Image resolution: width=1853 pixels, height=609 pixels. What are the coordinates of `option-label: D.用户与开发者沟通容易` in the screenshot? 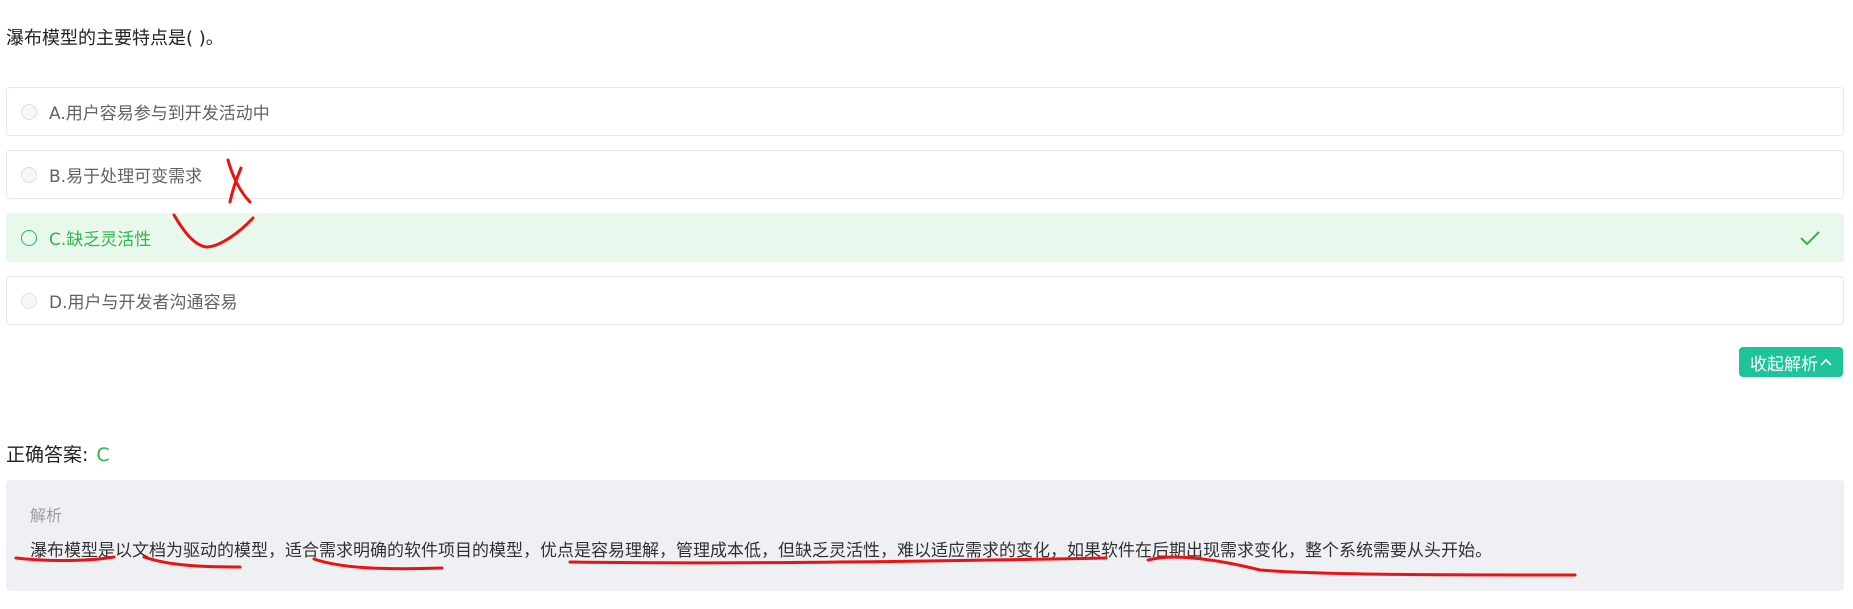 It's located at (143, 303).